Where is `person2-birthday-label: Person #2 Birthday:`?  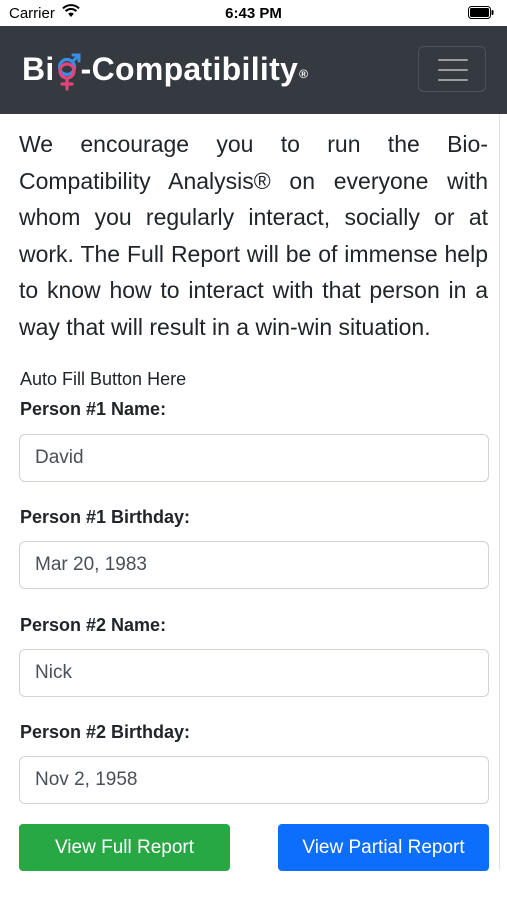
person2-birthday-label: Person #2 Birthday: is located at coordinates (105, 732).